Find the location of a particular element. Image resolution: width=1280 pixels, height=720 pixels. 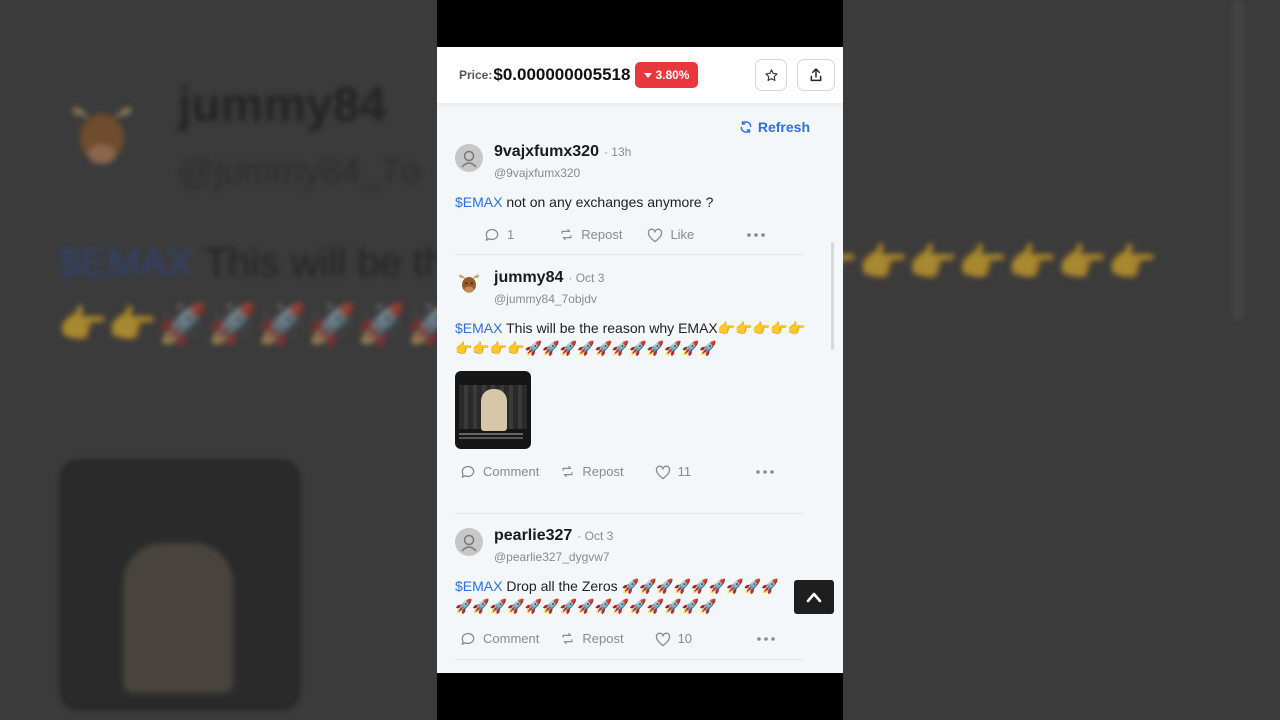

like-count: 11 is located at coordinates (684, 471).